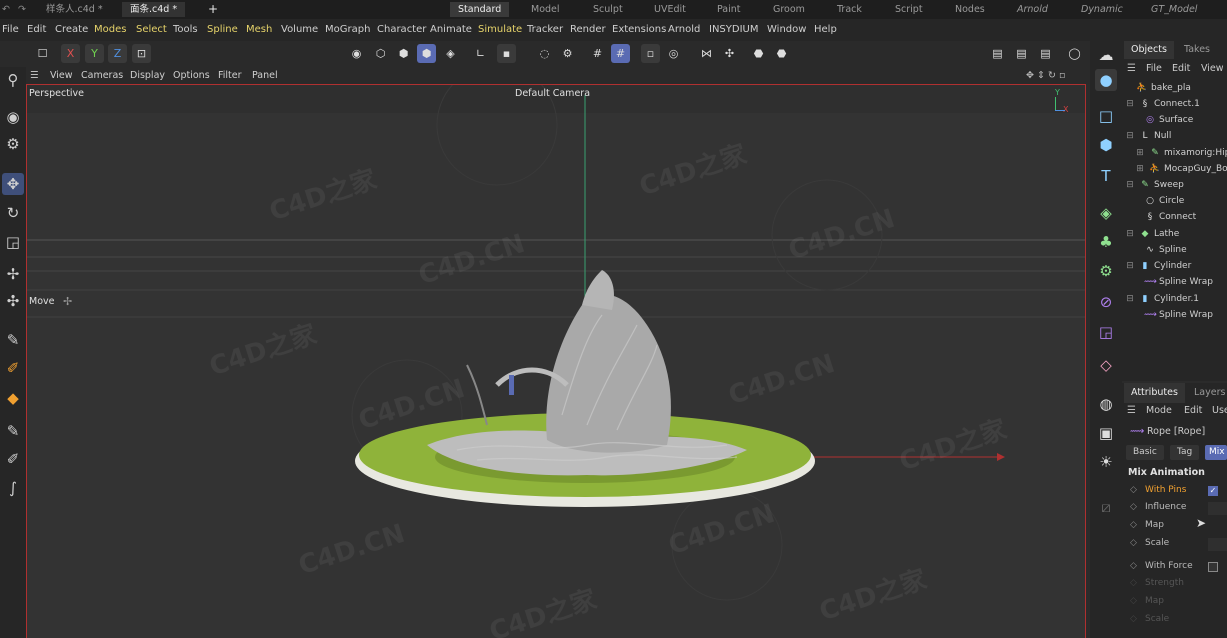  I want to click on cloud-icon: ☁, so click(1106, 55).